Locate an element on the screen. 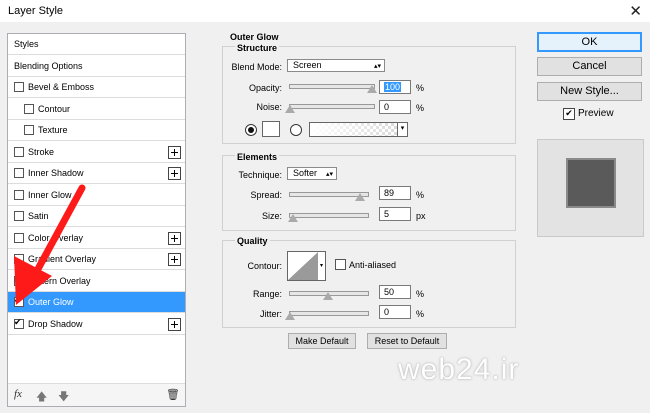  glow-color-swatch is located at coordinates (271, 129).